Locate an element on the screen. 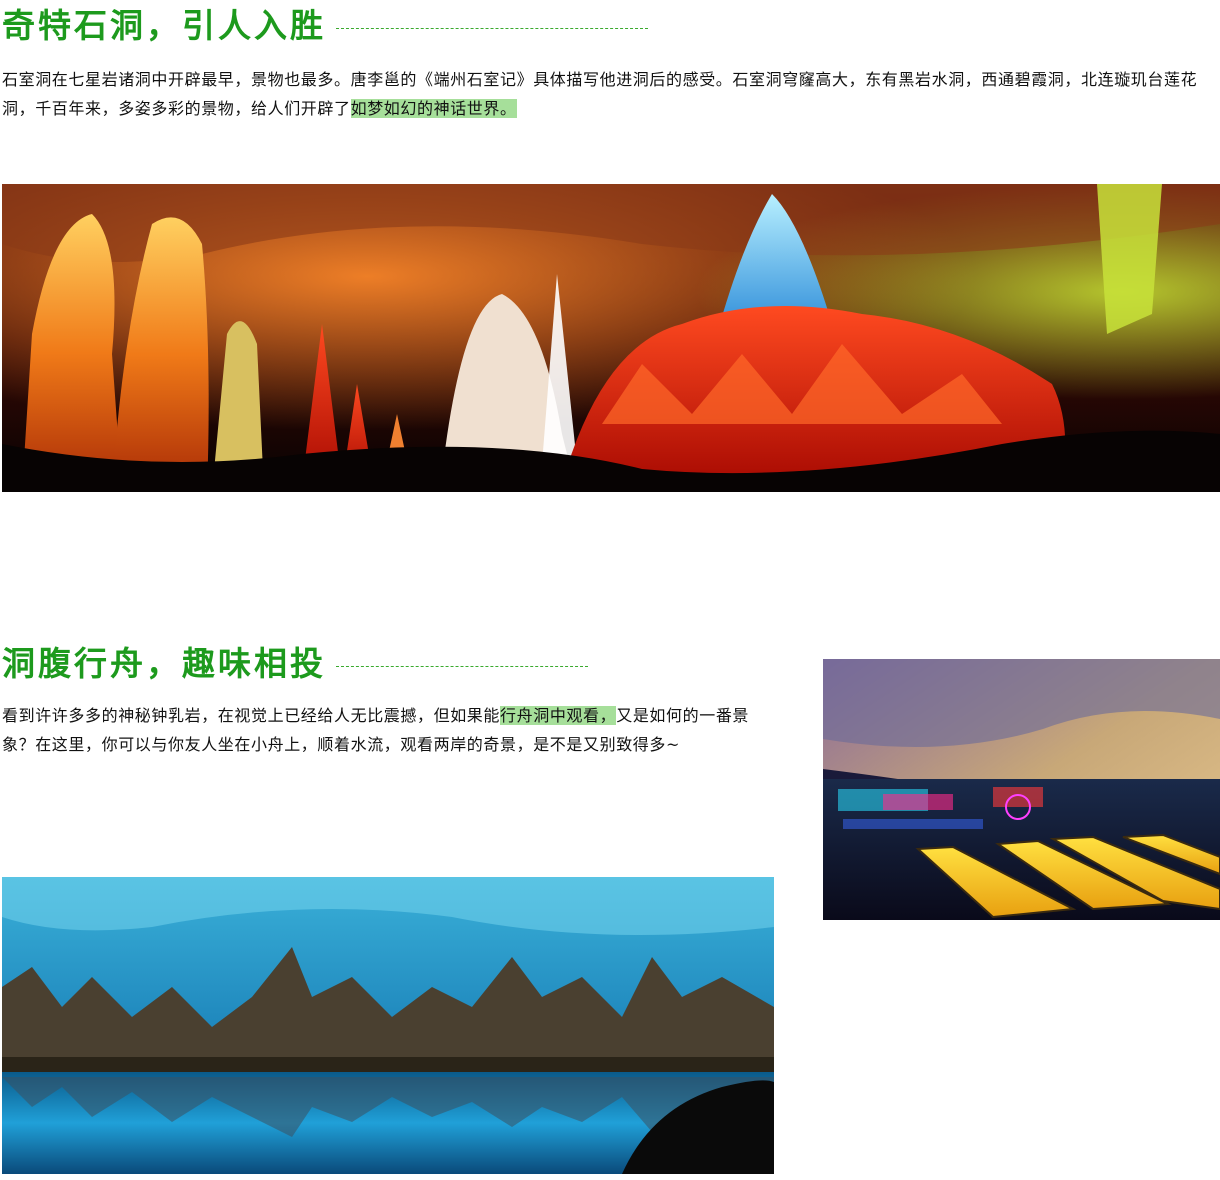 This screenshot has width=1220, height=1180. section1-divider is located at coordinates (492, 28).